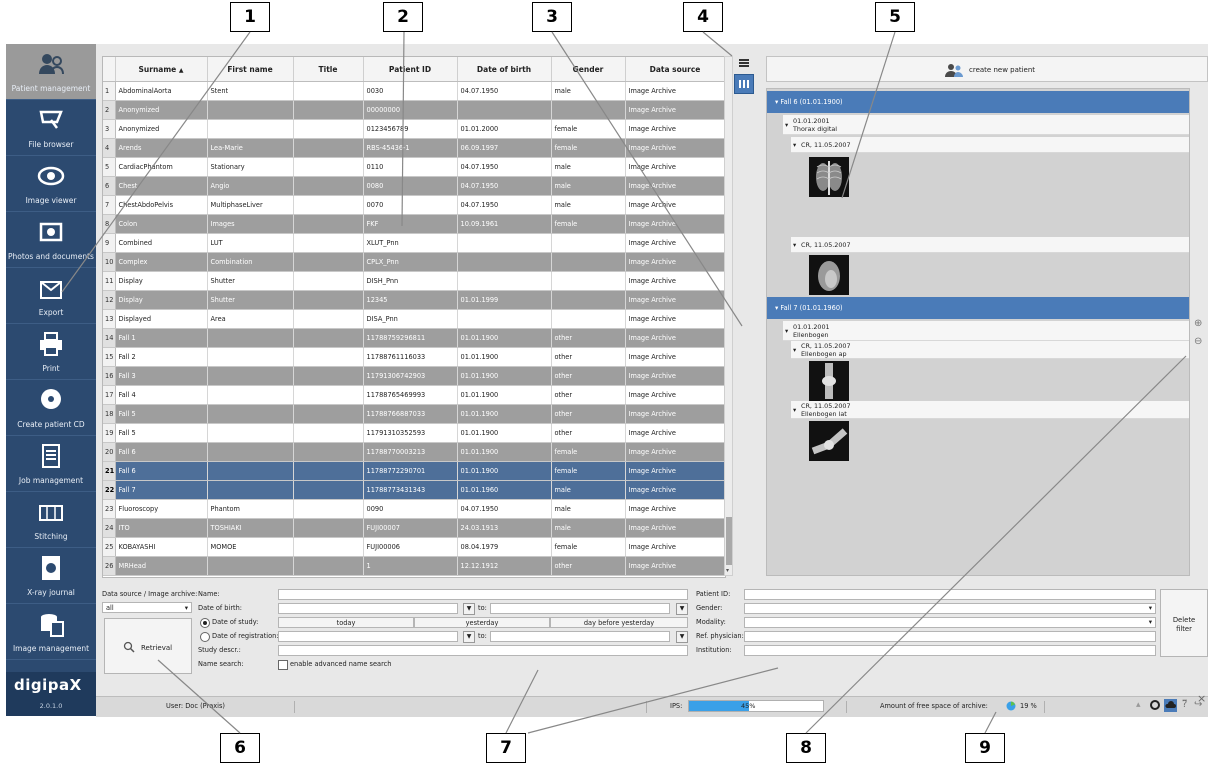 The image size is (1208, 767). Describe the element at coordinates (829, 275) in the screenshot. I see `xray-thumbnail-chest-lat` at that location.